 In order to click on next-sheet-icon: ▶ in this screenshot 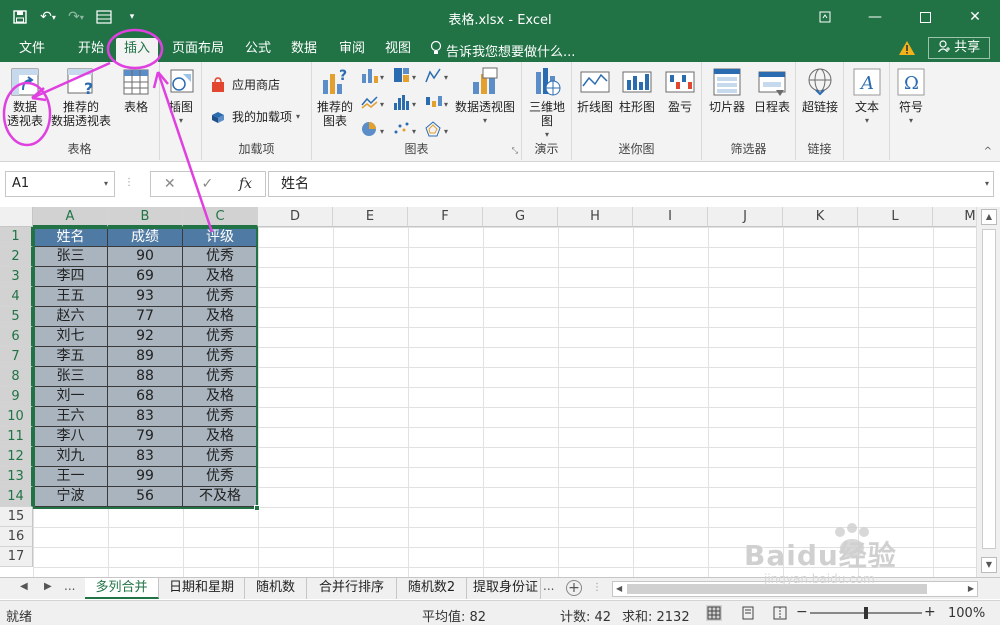, I will do `click(48, 586)`.